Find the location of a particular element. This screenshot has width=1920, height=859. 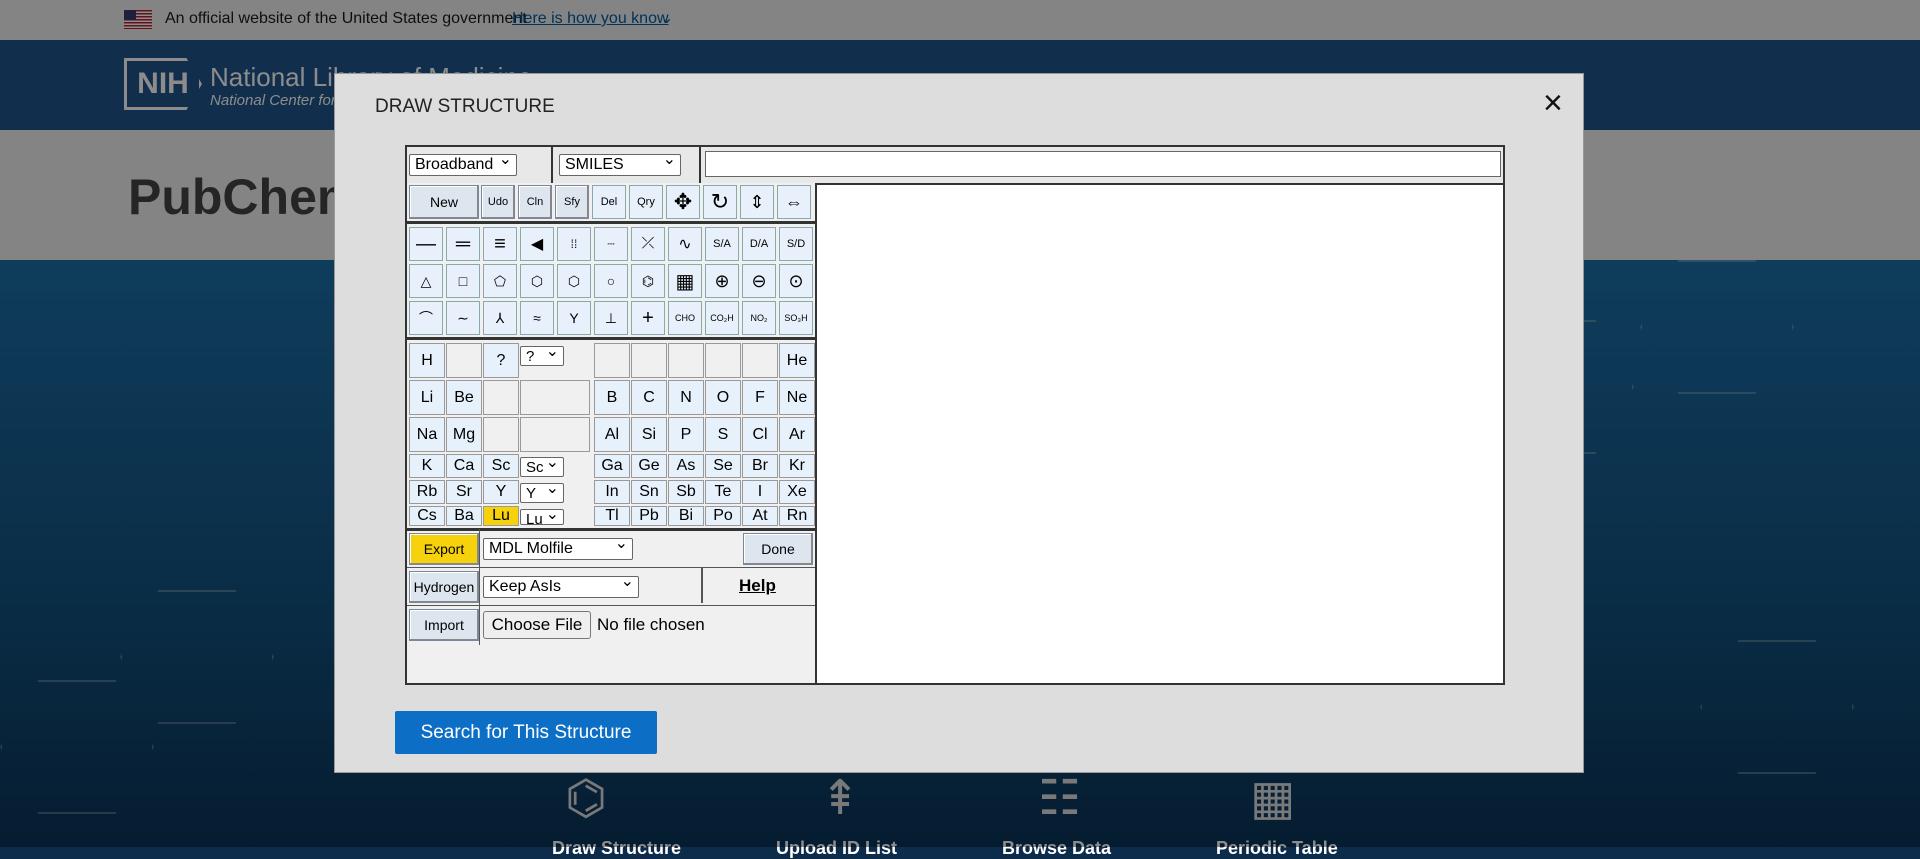

element-Sr: Sr is located at coordinates (464, 492).